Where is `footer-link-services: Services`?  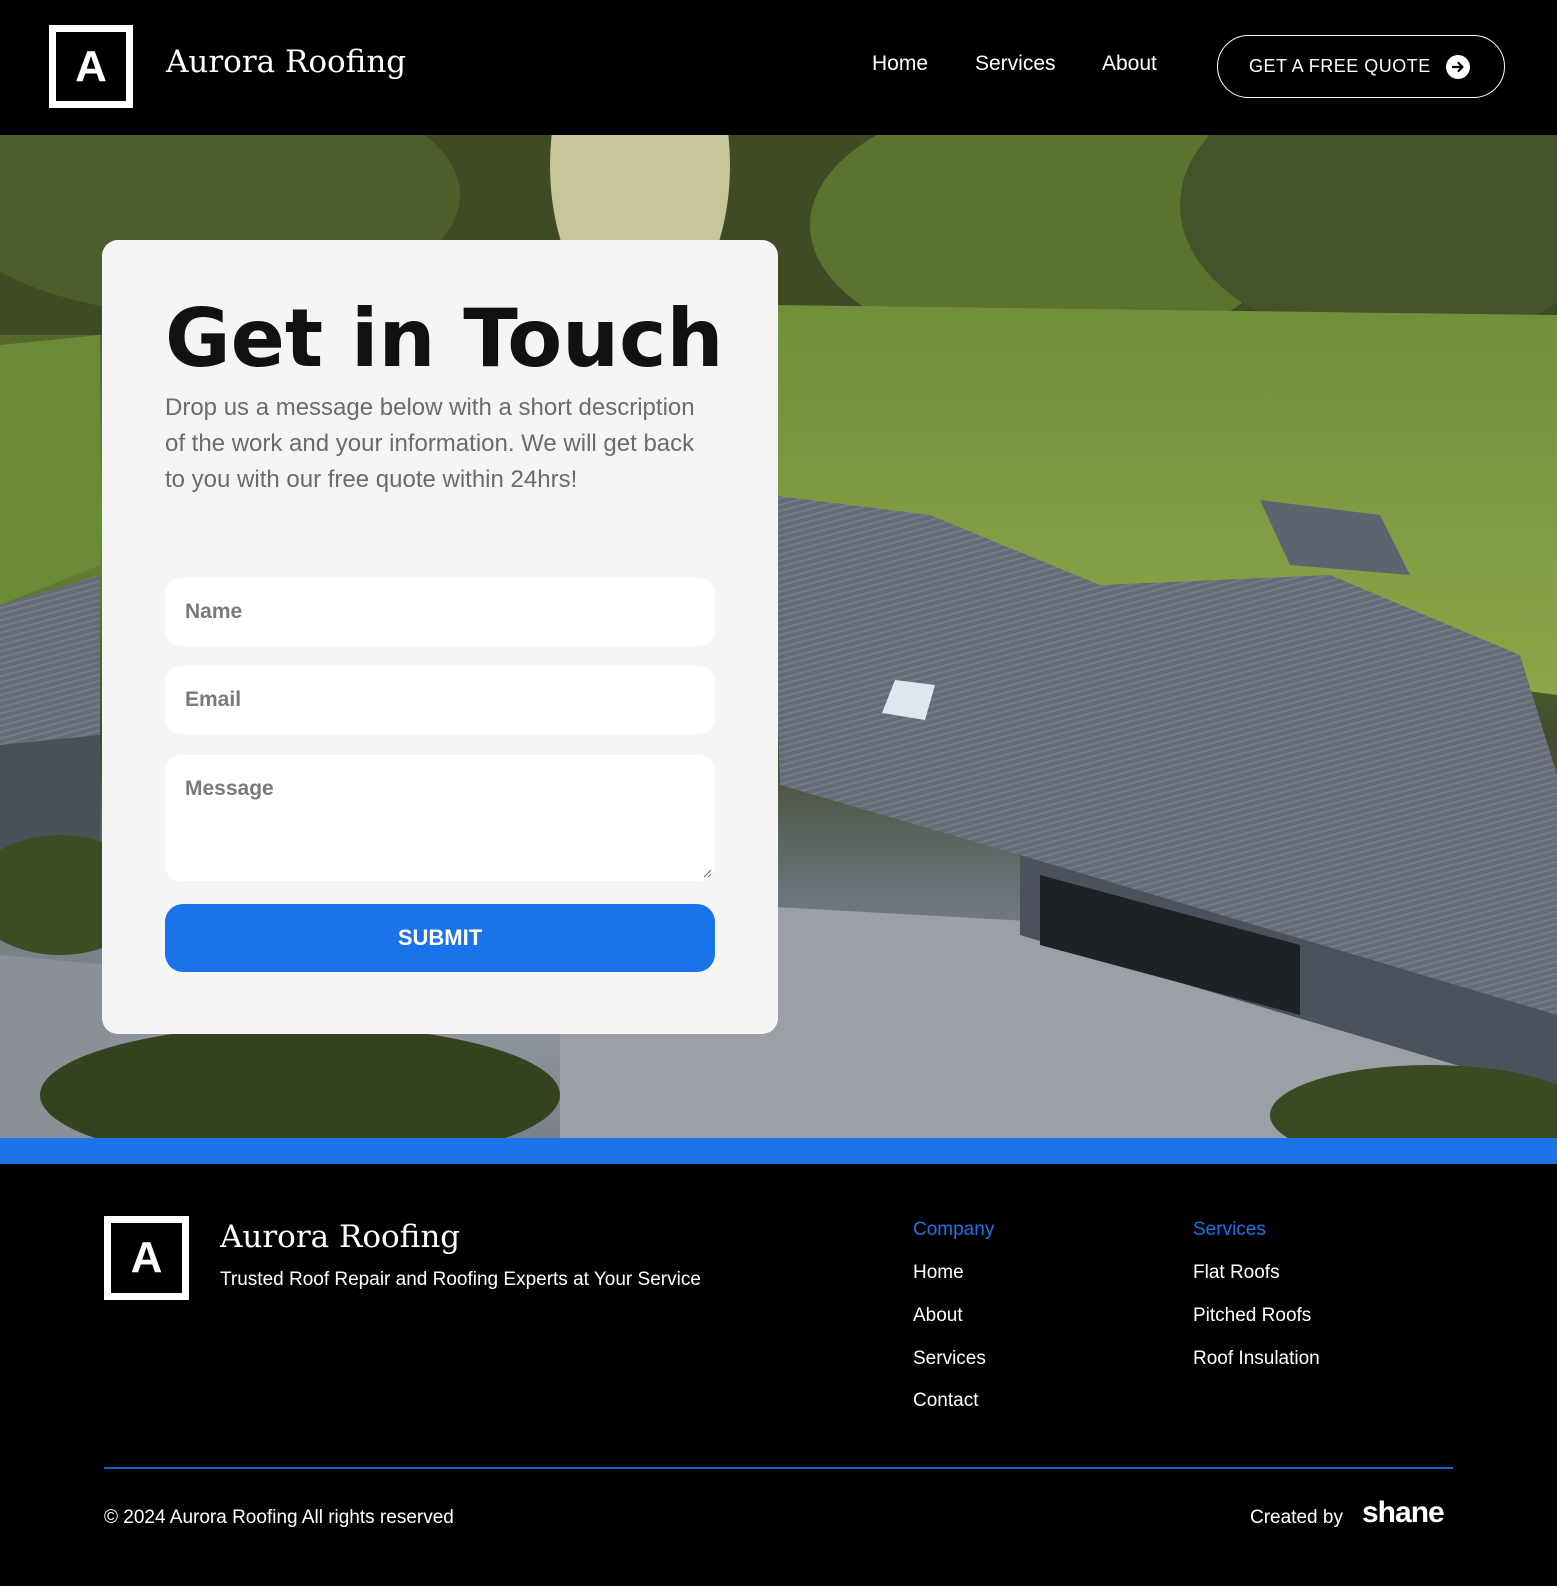 footer-link-services: Services is located at coordinates (949, 1359).